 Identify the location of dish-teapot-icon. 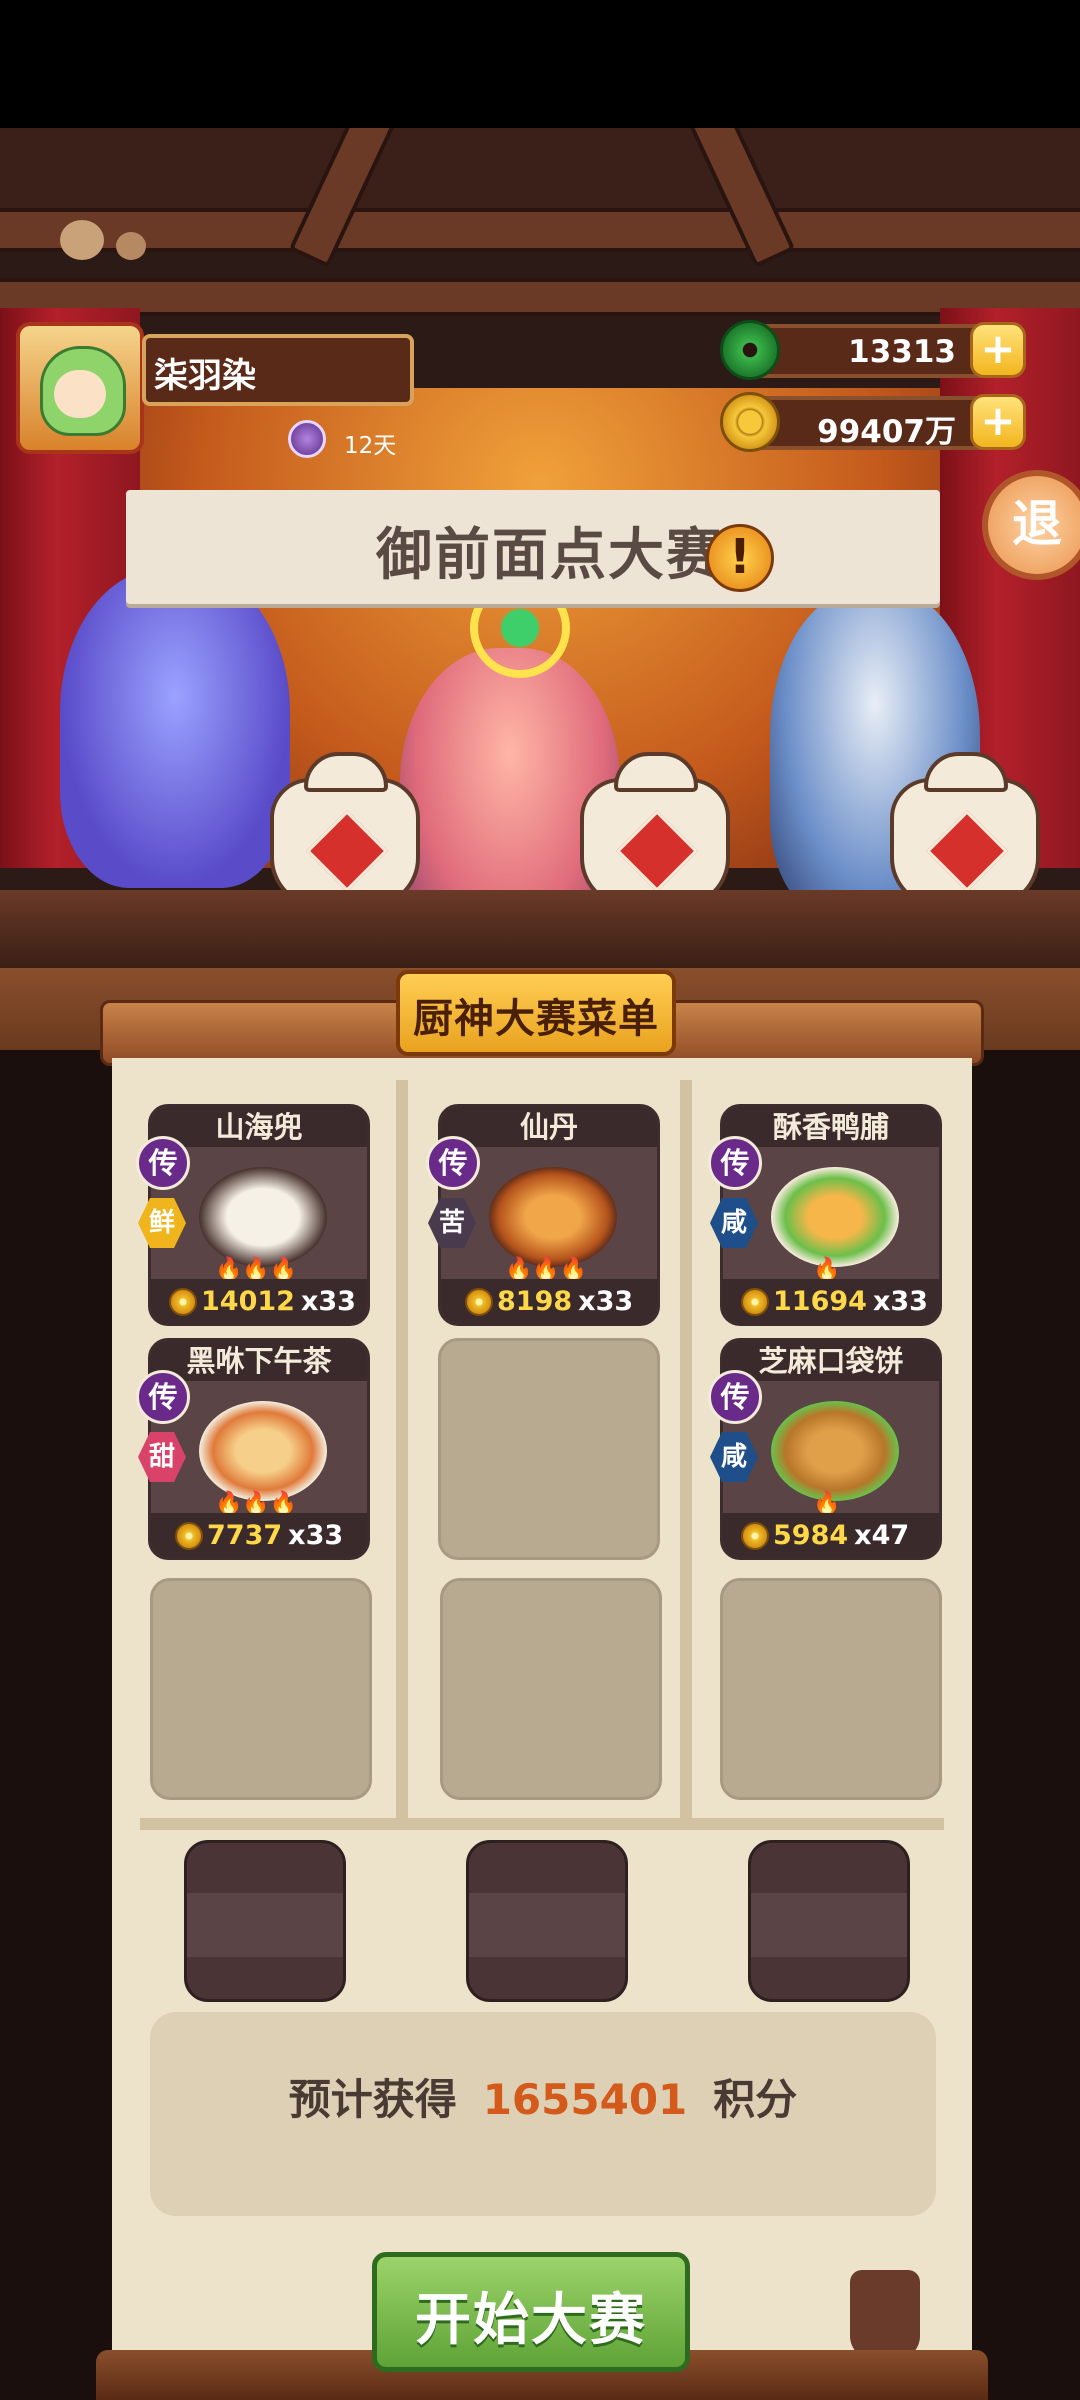
(263, 1451).